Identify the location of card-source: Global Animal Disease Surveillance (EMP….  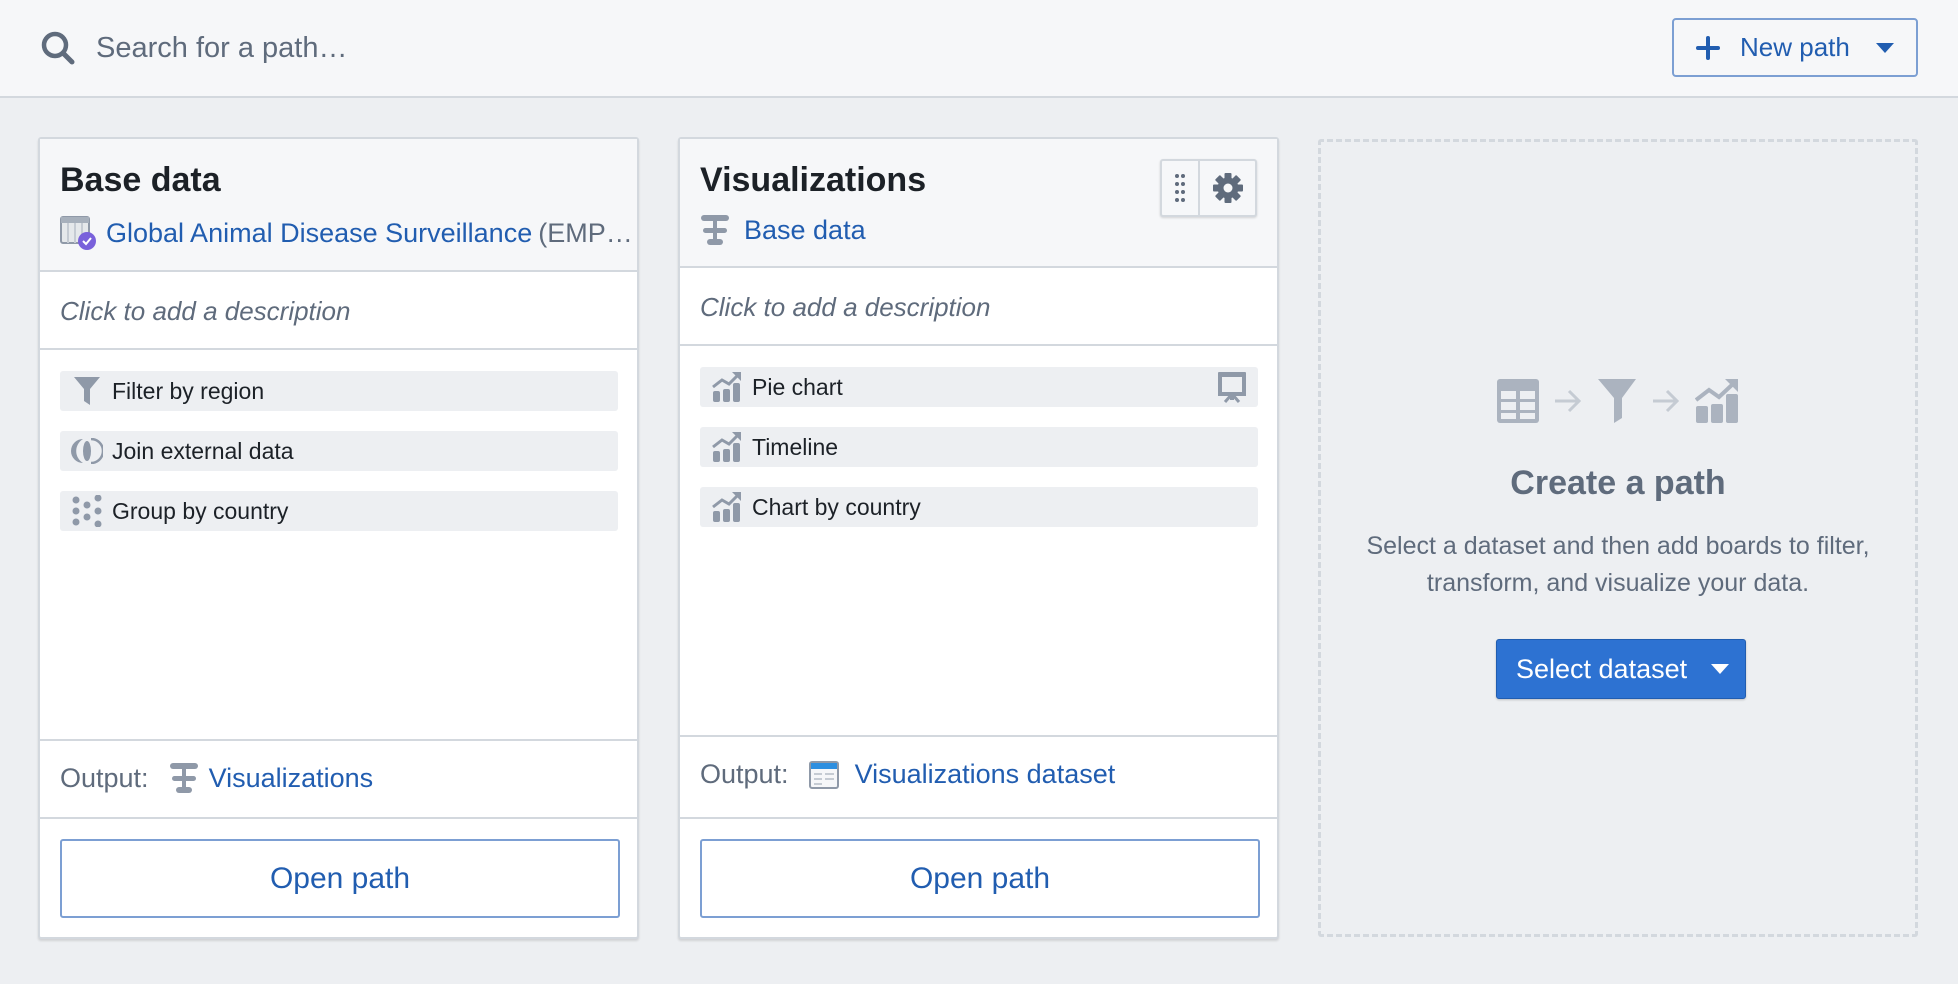
(346, 233).